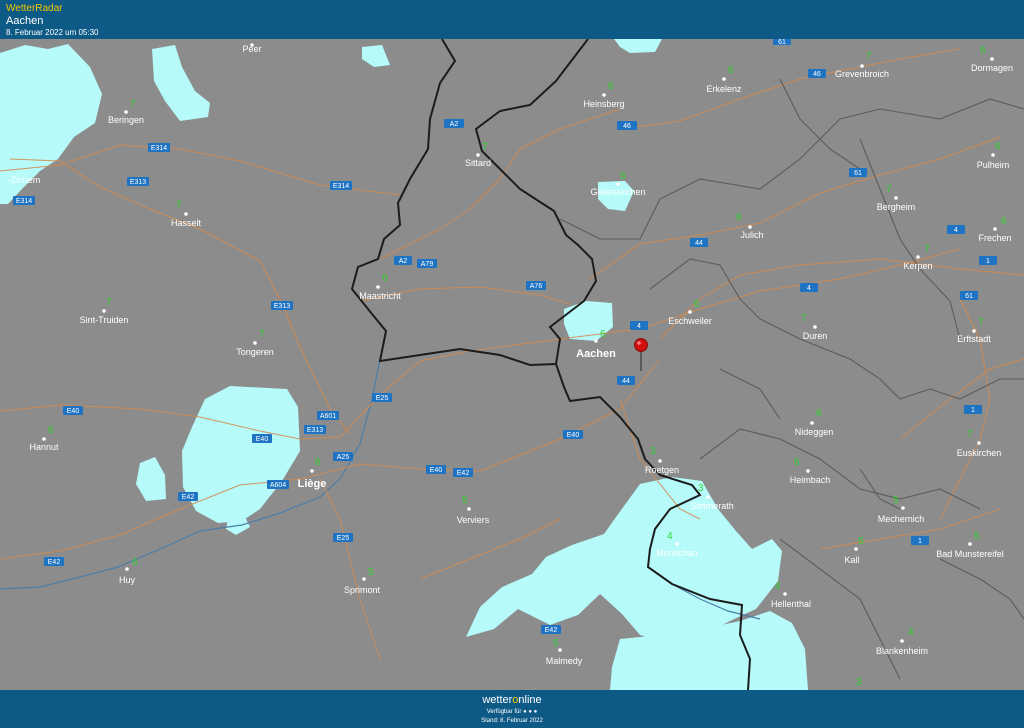 Image resolution: width=1024 pixels, height=728 pixels. I want to click on road-shield-e42-c: E42, so click(54, 561).